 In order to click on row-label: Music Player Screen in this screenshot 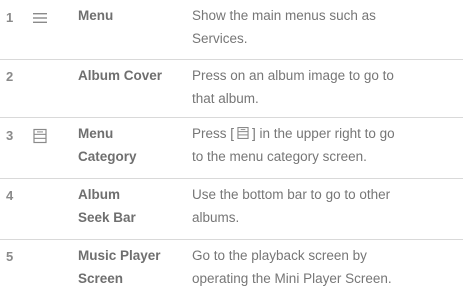, I will do `click(119, 267)`.